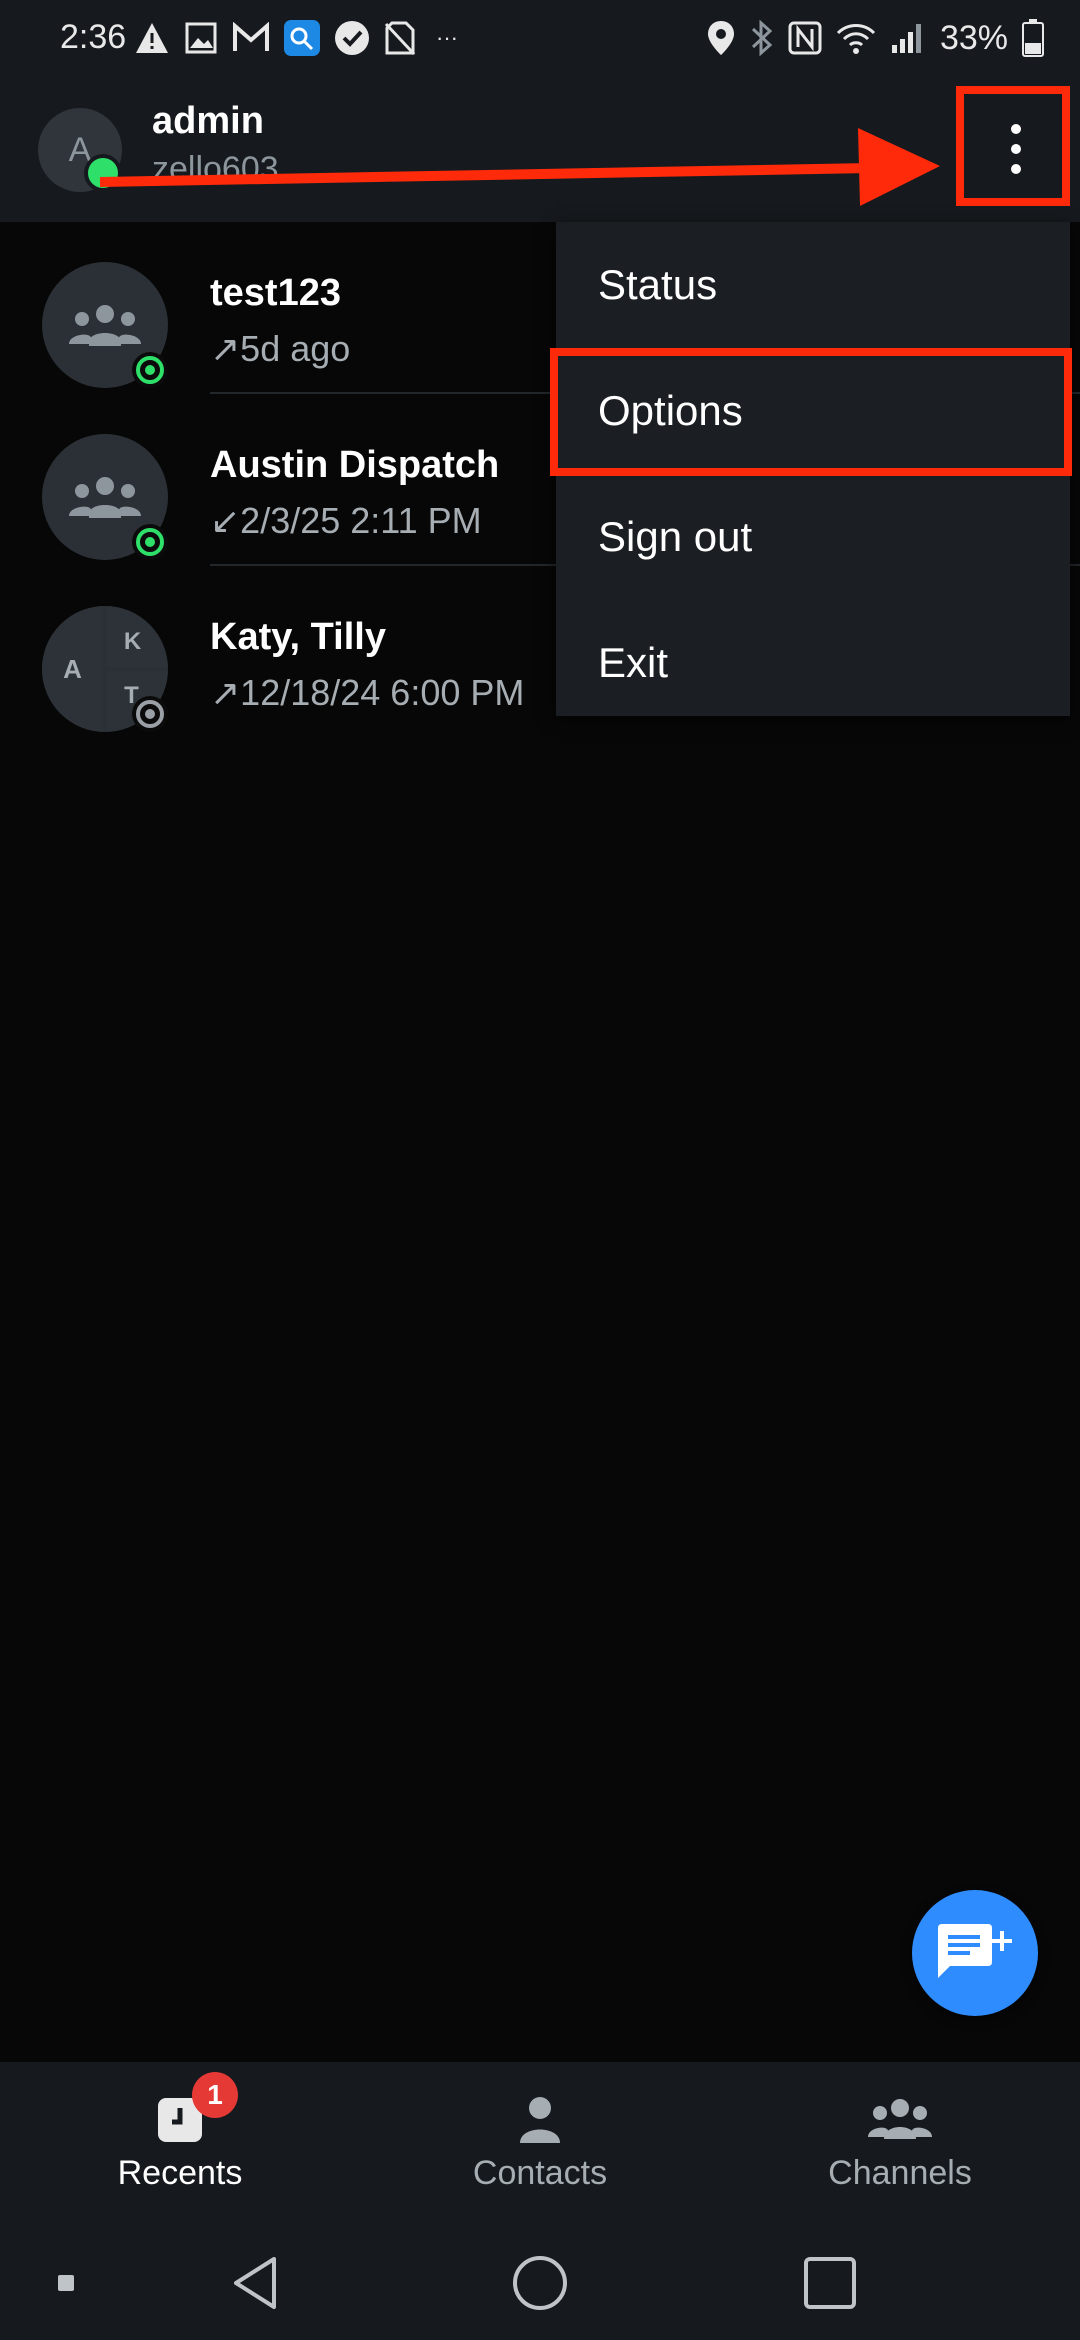 This screenshot has width=1080, height=2340. Describe the element at coordinates (215, 2095) in the screenshot. I see `unread-badge: 1` at that location.